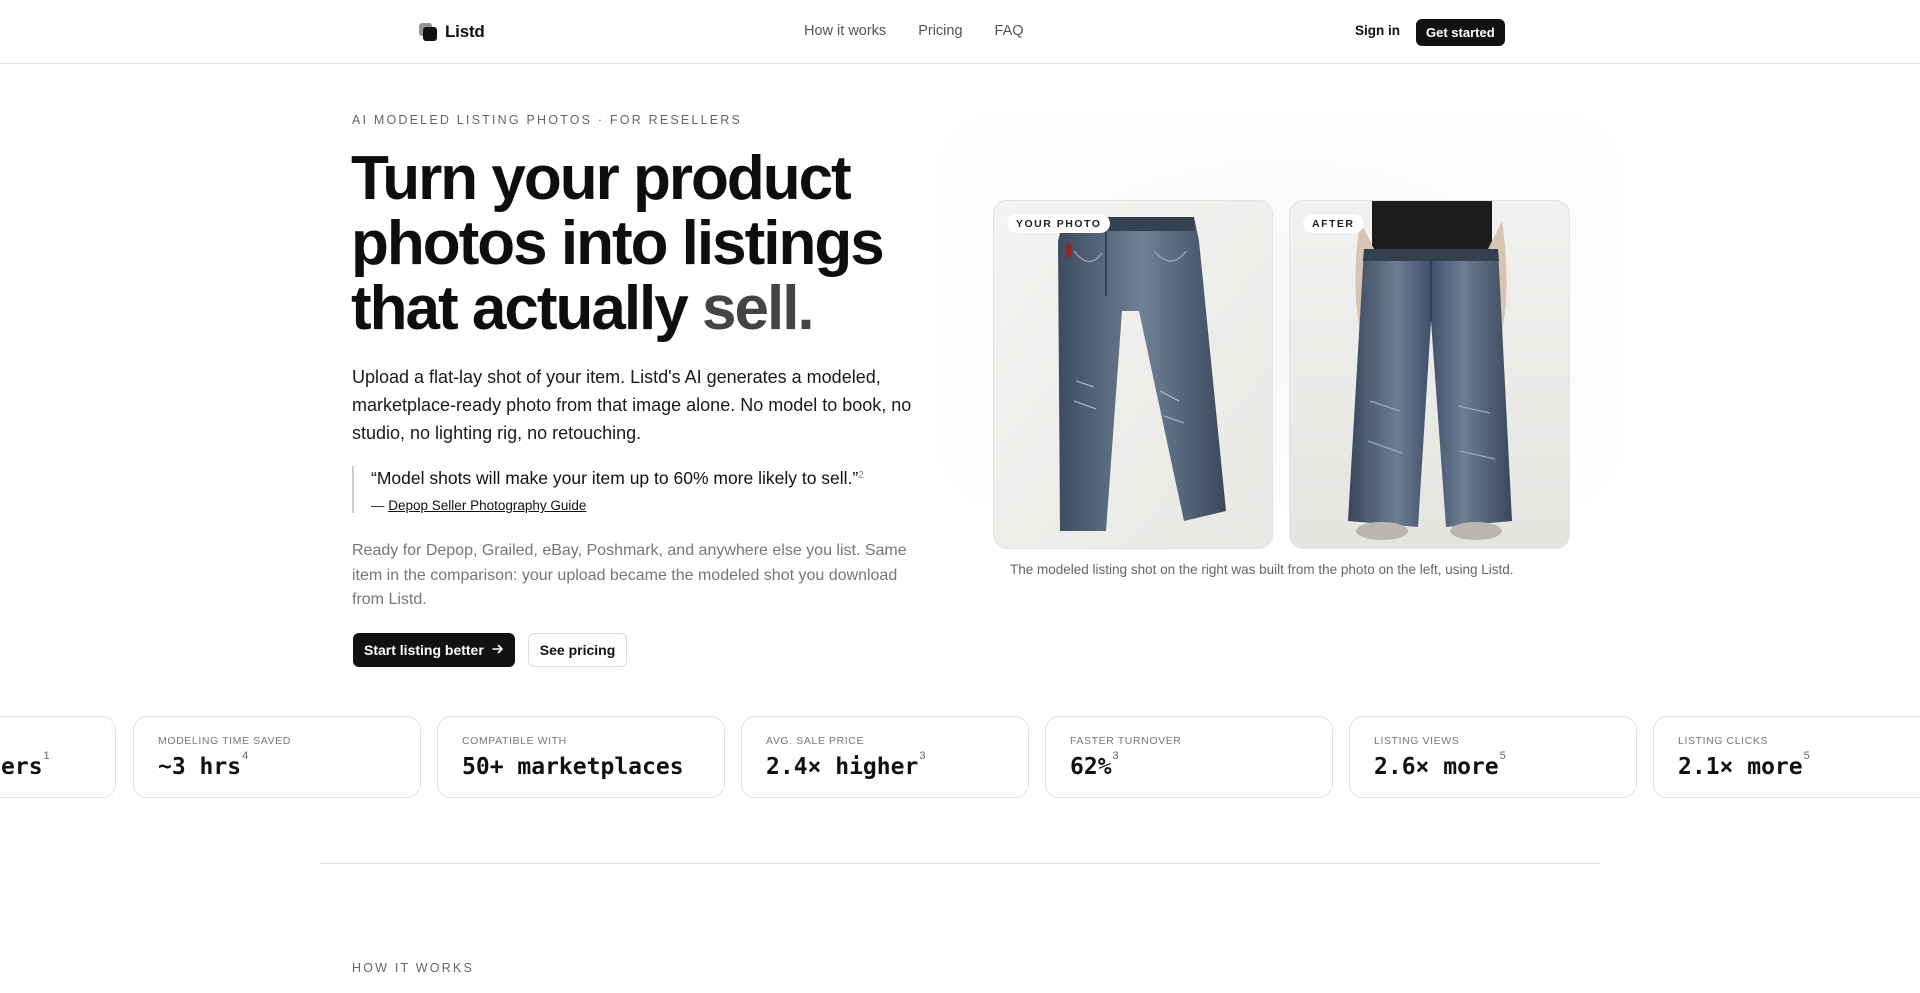 Image resolution: width=1920 pixels, height=993 pixels. What do you see at coordinates (277, 757) in the screenshot?
I see `stat-card: MODELING TIME SAVED ~3 hrs4` at bounding box center [277, 757].